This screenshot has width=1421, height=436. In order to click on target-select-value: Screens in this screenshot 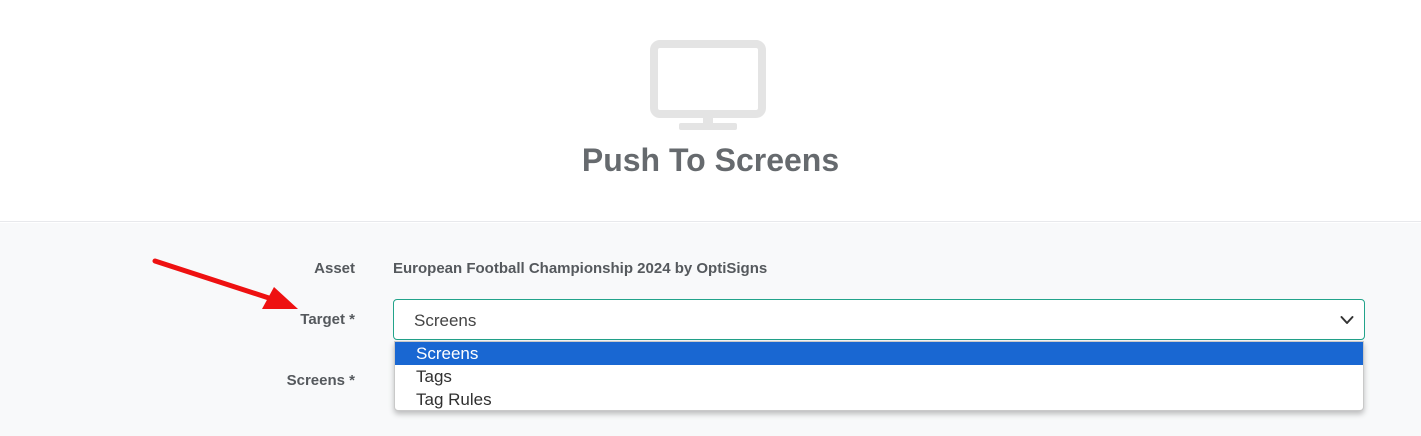, I will do `click(445, 320)`.